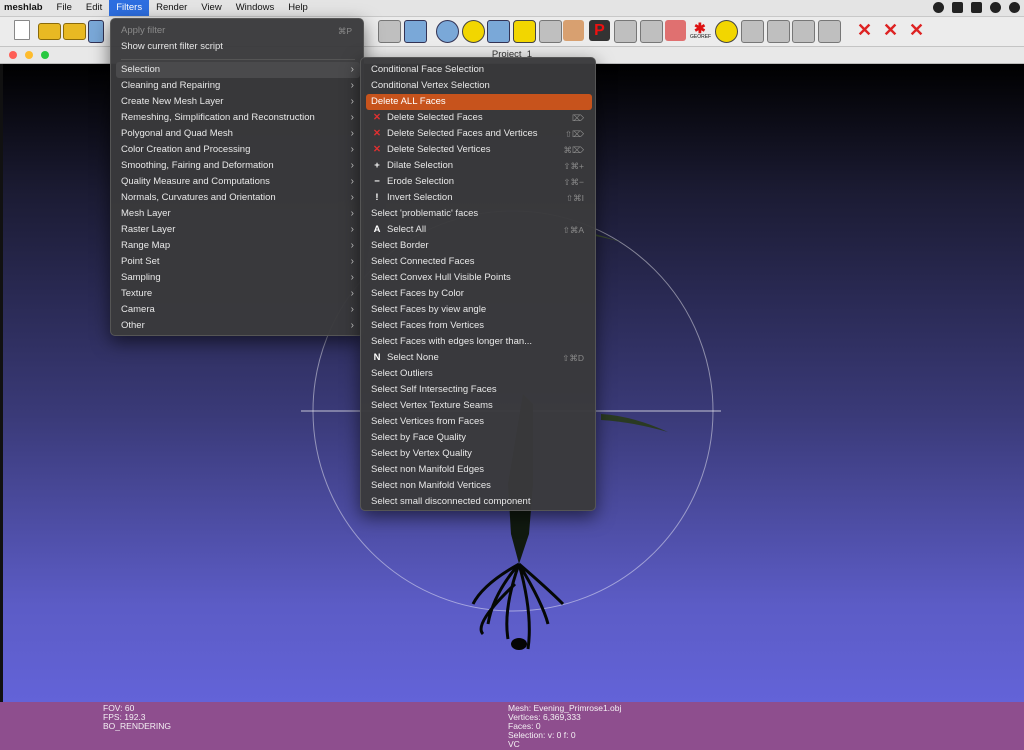  Describe the element at coordinates (344, 31) in the screenshot. I see `apply-filter-shortcut: ⌘P` at that location.